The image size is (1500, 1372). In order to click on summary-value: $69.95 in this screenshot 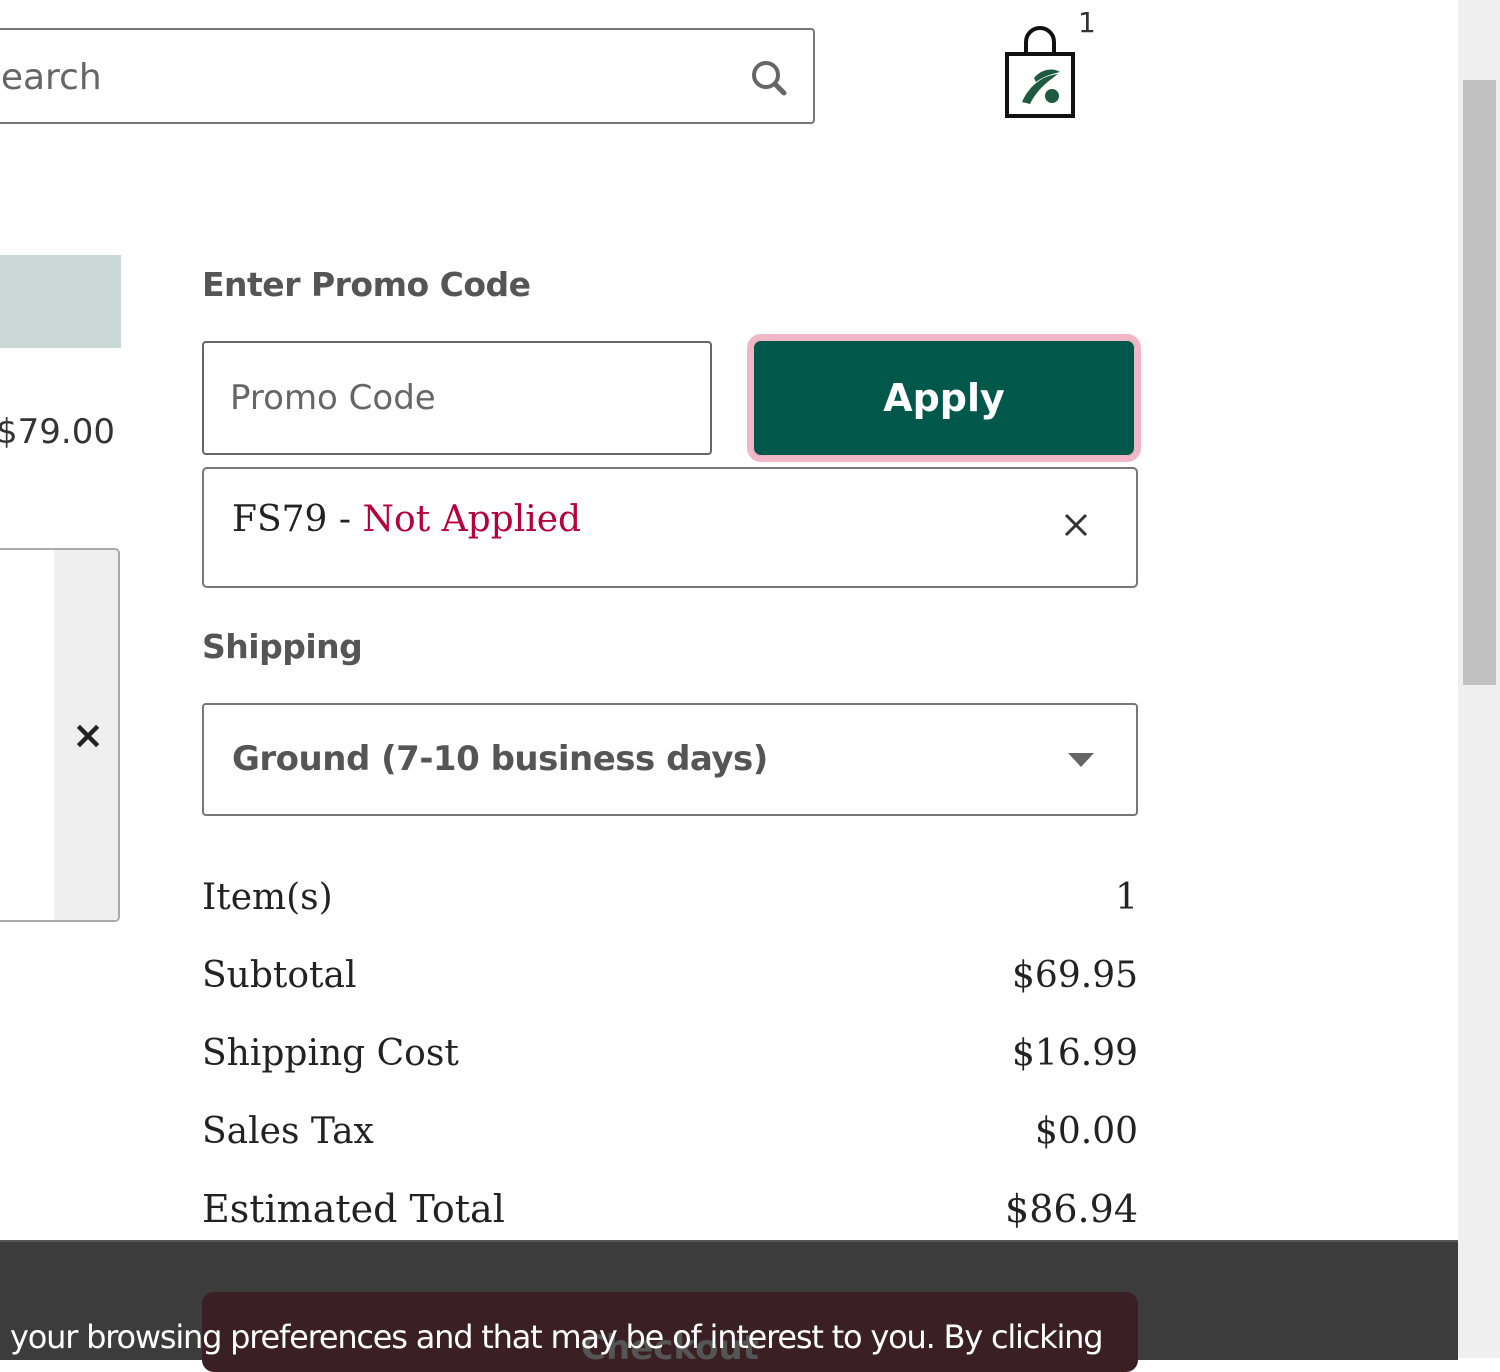, I will do `click(1075, 975)`.